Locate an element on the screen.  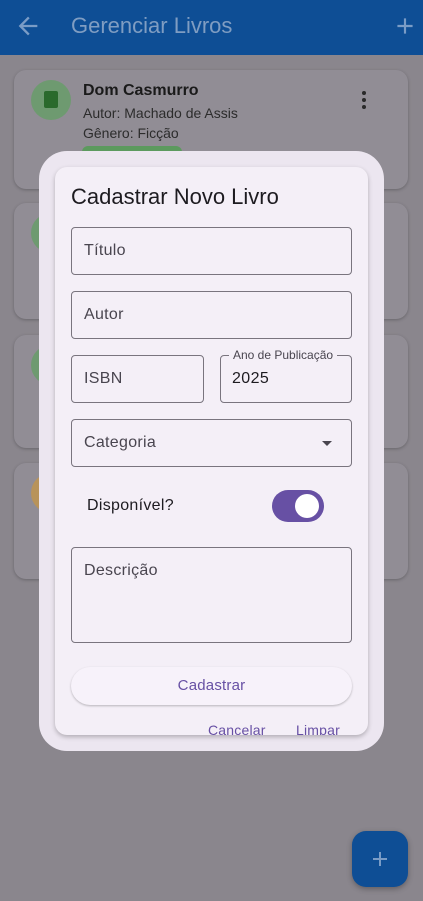
add-book-fab is located at coordinates (380, 859).